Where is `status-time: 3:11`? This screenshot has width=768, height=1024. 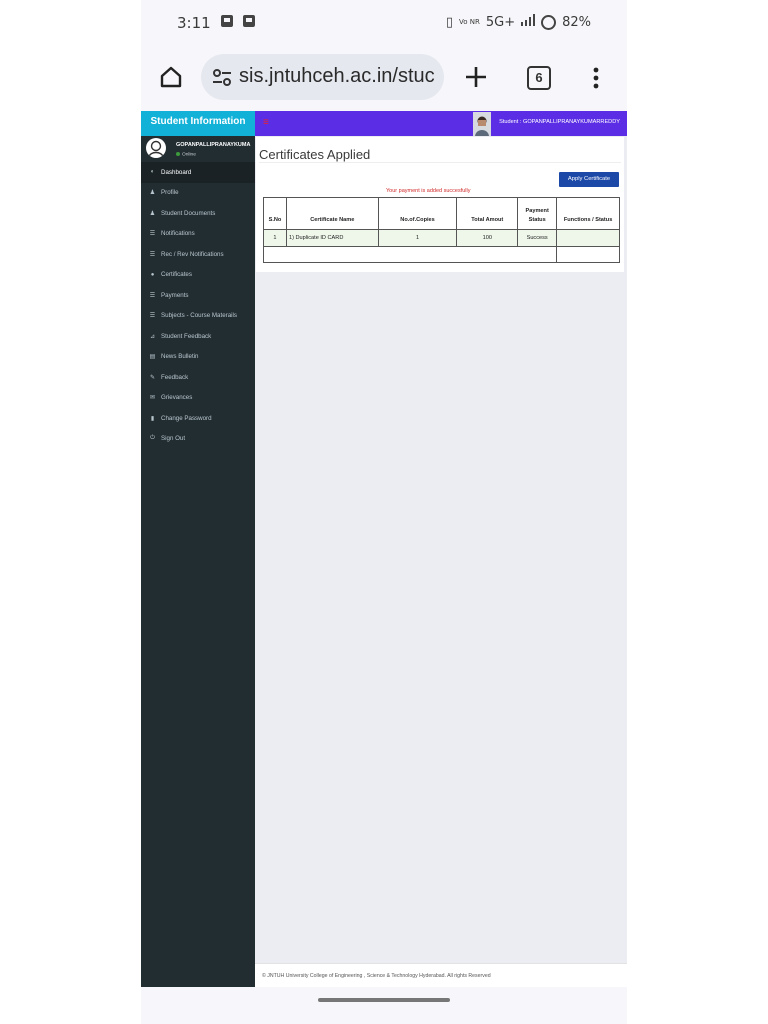
status-time: 3:11 is located at coordinates (194, 23).